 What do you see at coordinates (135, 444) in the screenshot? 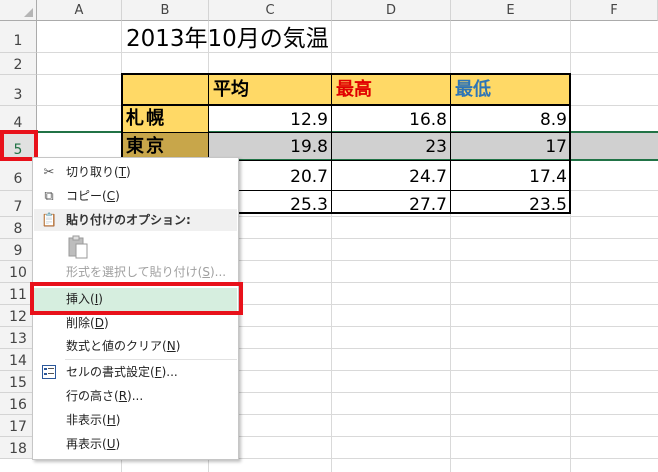
I see `menu-item-unhide: 再表示(U)` at bounding box center [135, 444].